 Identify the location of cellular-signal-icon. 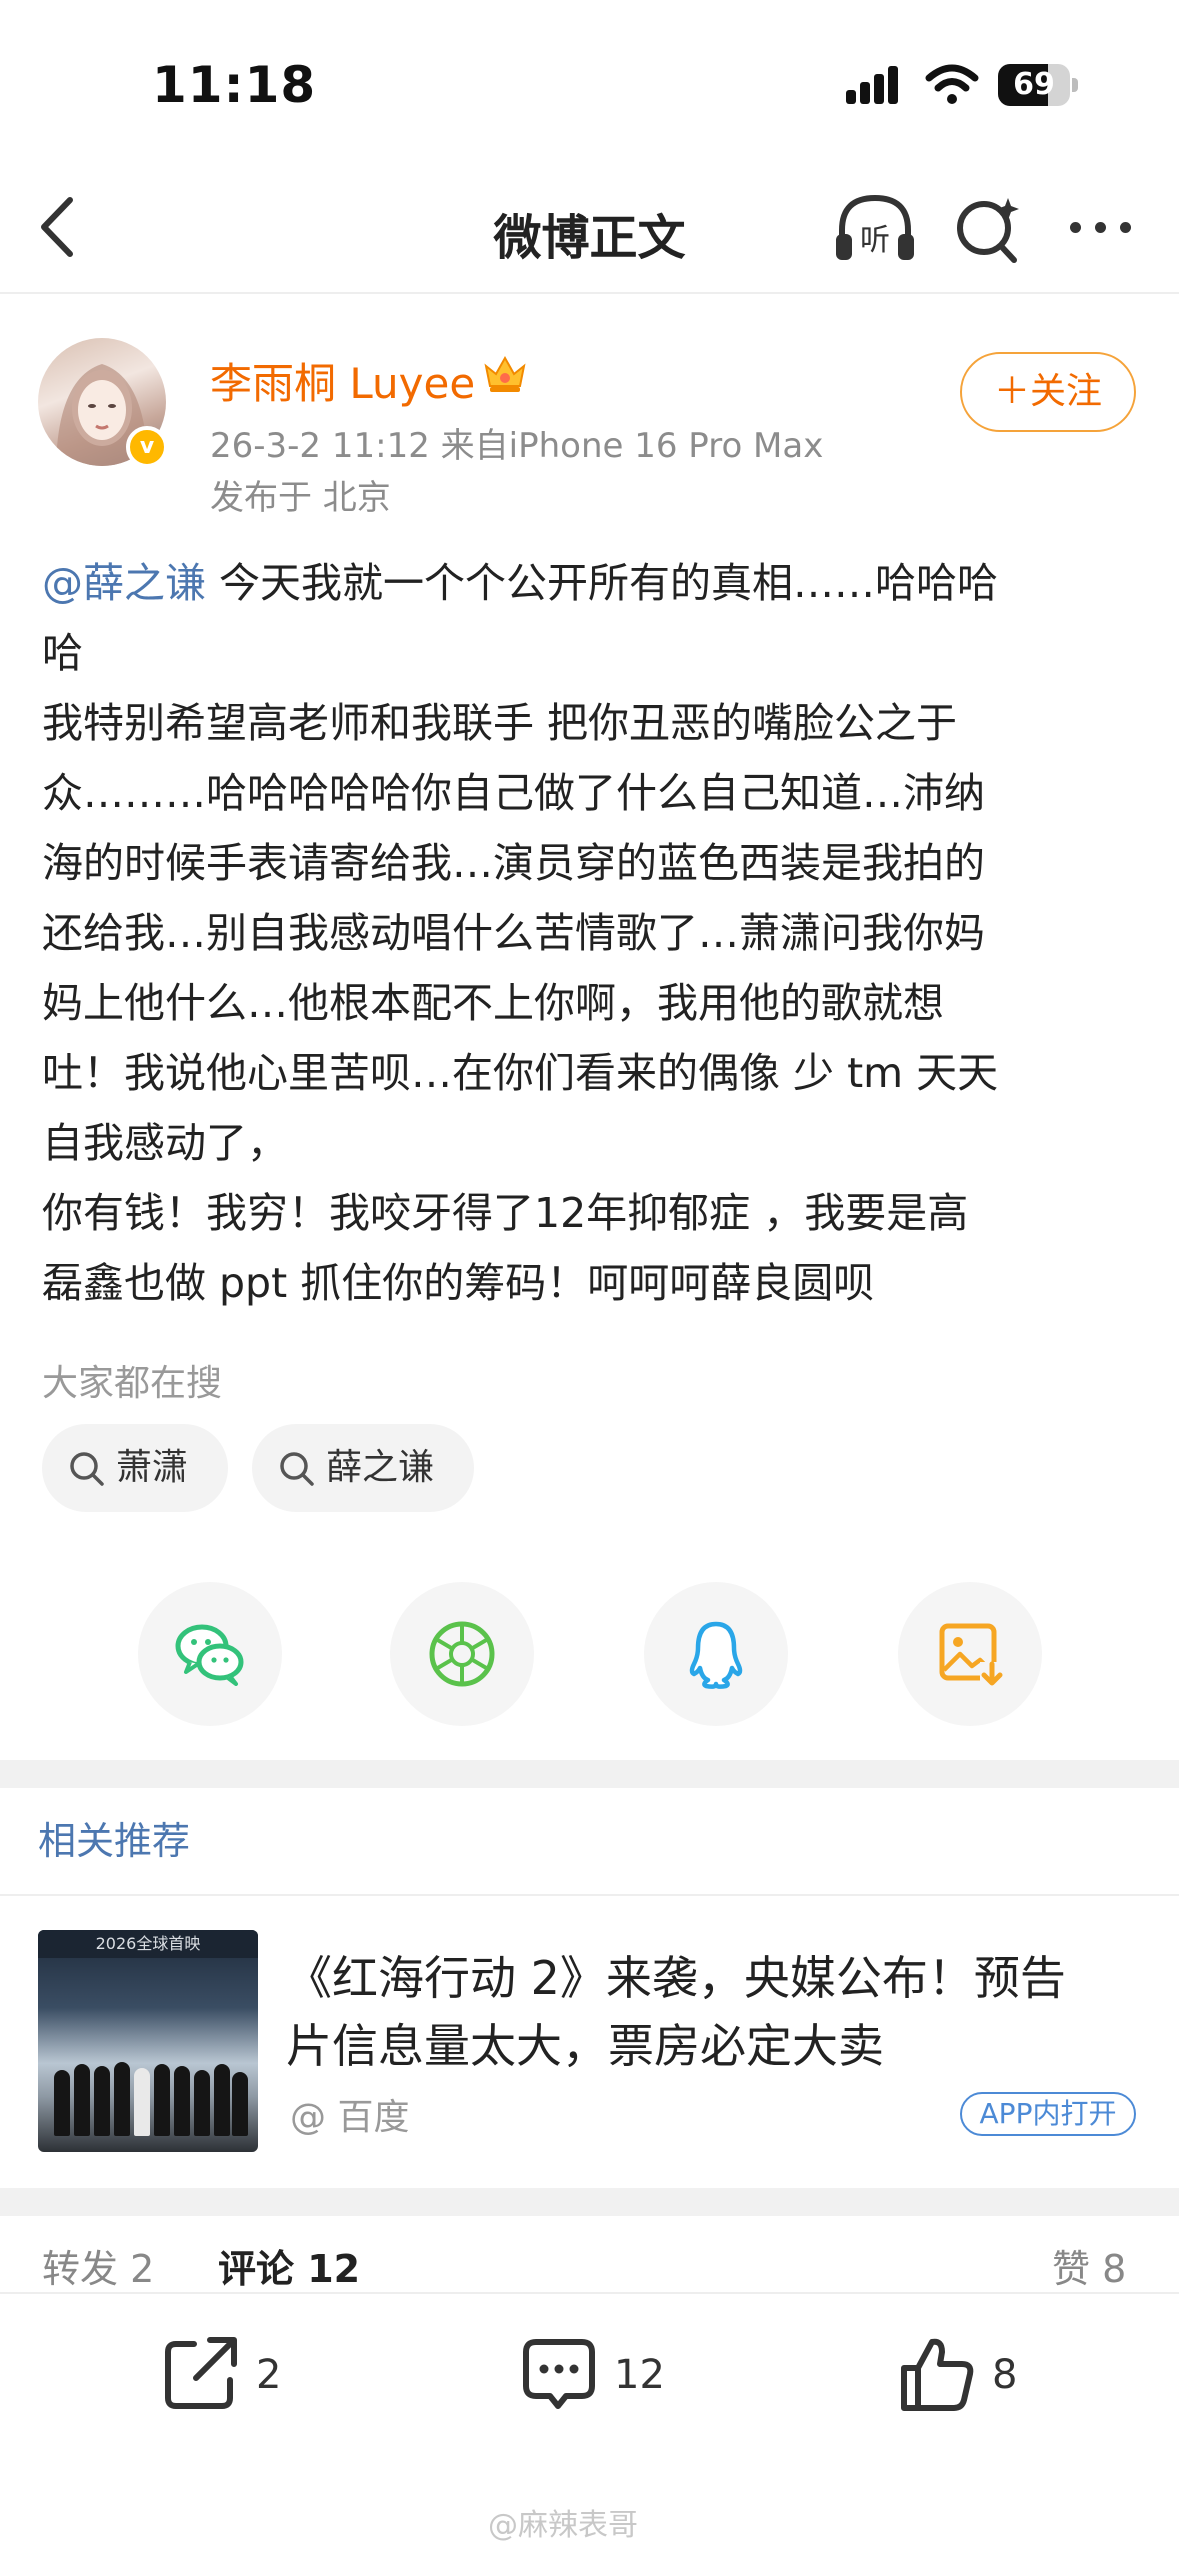
(877, 85).